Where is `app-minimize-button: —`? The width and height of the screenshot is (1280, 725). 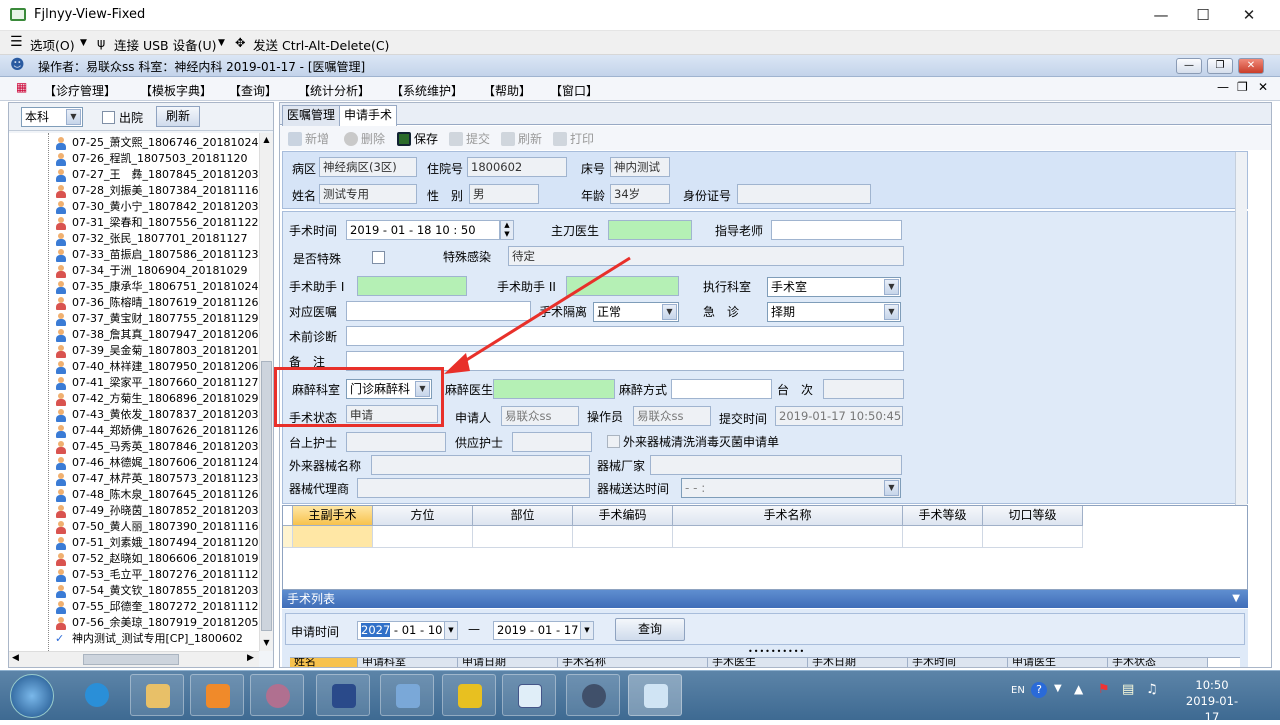 app-minimize-button: — is located at coordinates (1189, 66).